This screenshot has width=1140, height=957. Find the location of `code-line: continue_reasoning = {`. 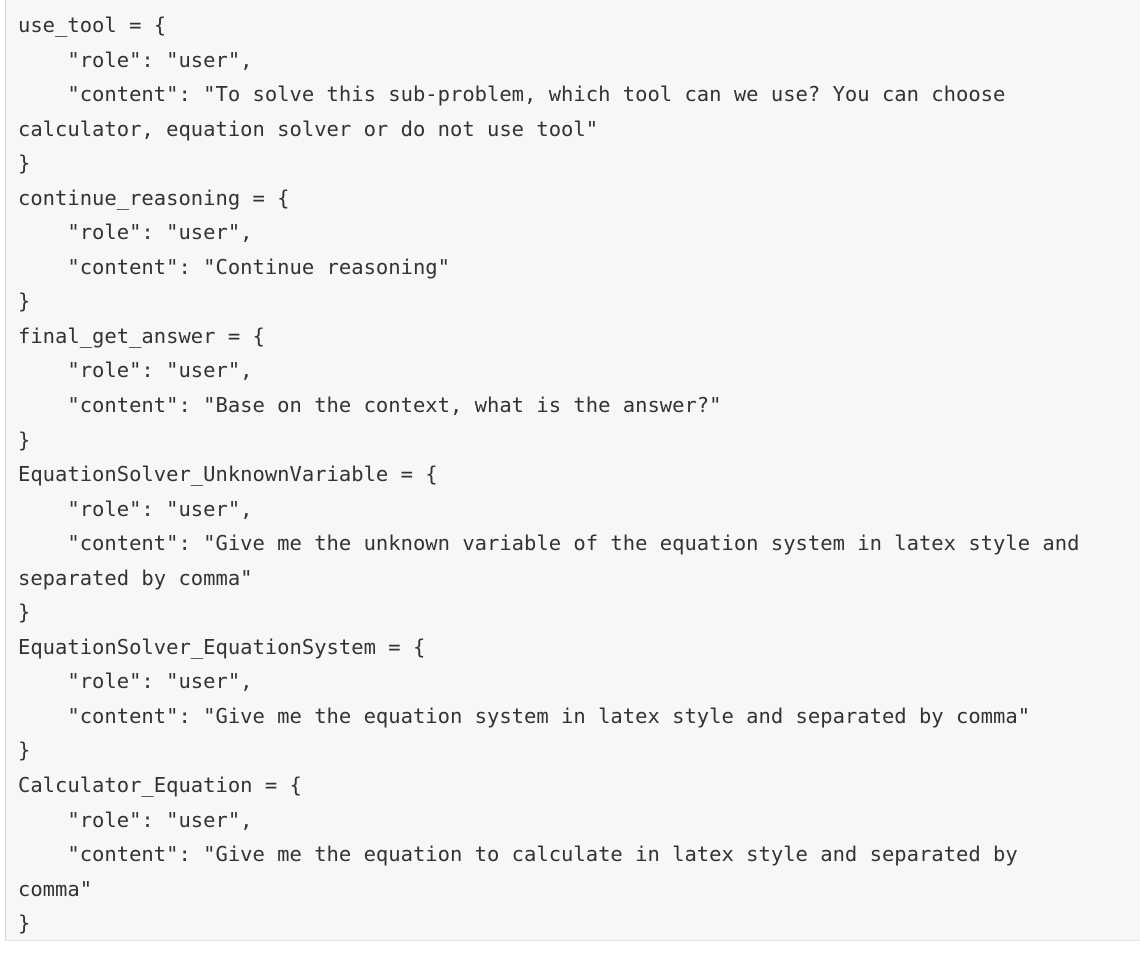

code-line: continue_reasoning = { is located at coordinates (154, 197).